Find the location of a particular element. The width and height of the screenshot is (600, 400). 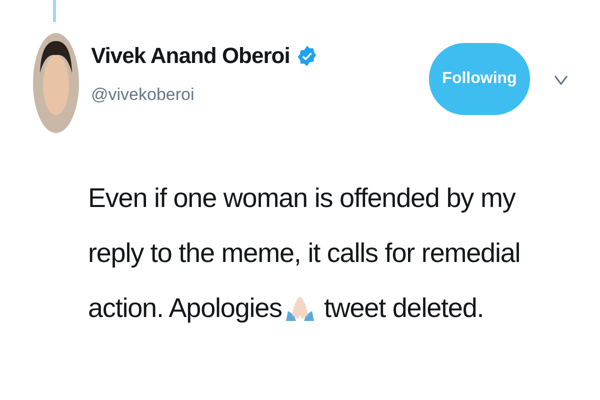

tweet-text-line: Even if one woman is offended by my is located at coordinates (302, 198).